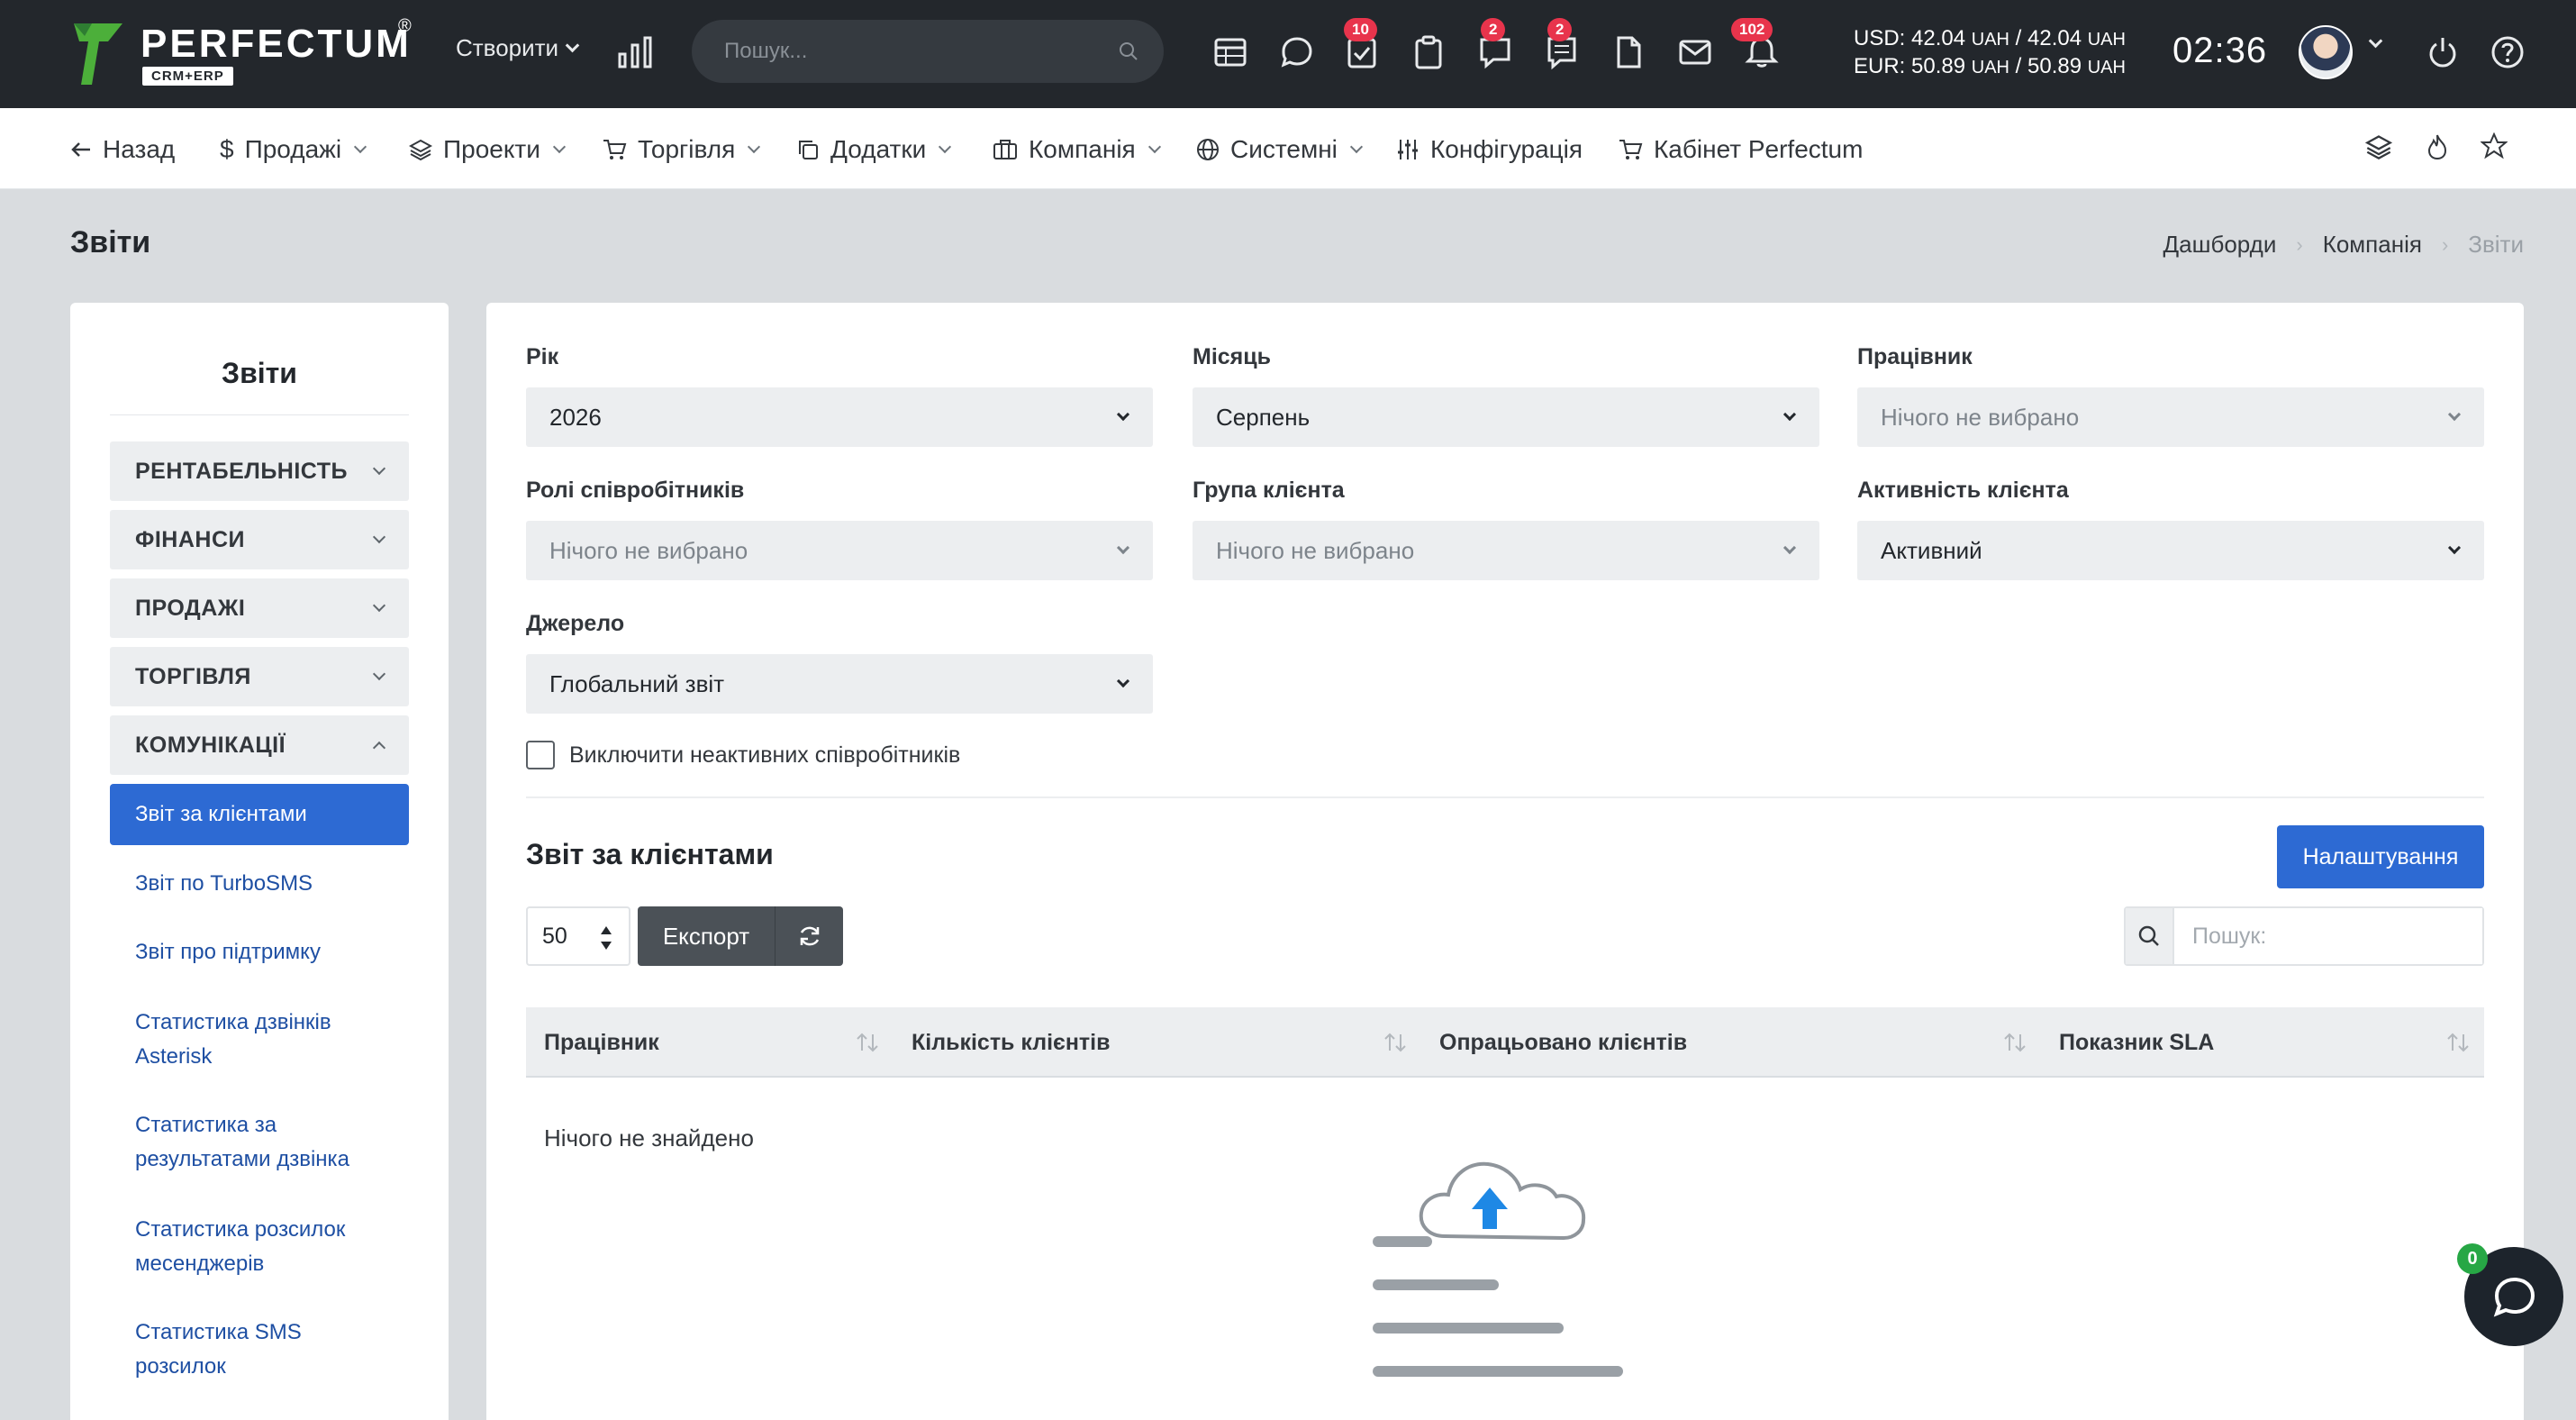 Image resolution: width=2576 pixels, height=1420 pixels. What do you see at coordinates (2510, 1294) in the screenshot?
I see `support-chat-button: 0` at bounding box center [2510, 1294].